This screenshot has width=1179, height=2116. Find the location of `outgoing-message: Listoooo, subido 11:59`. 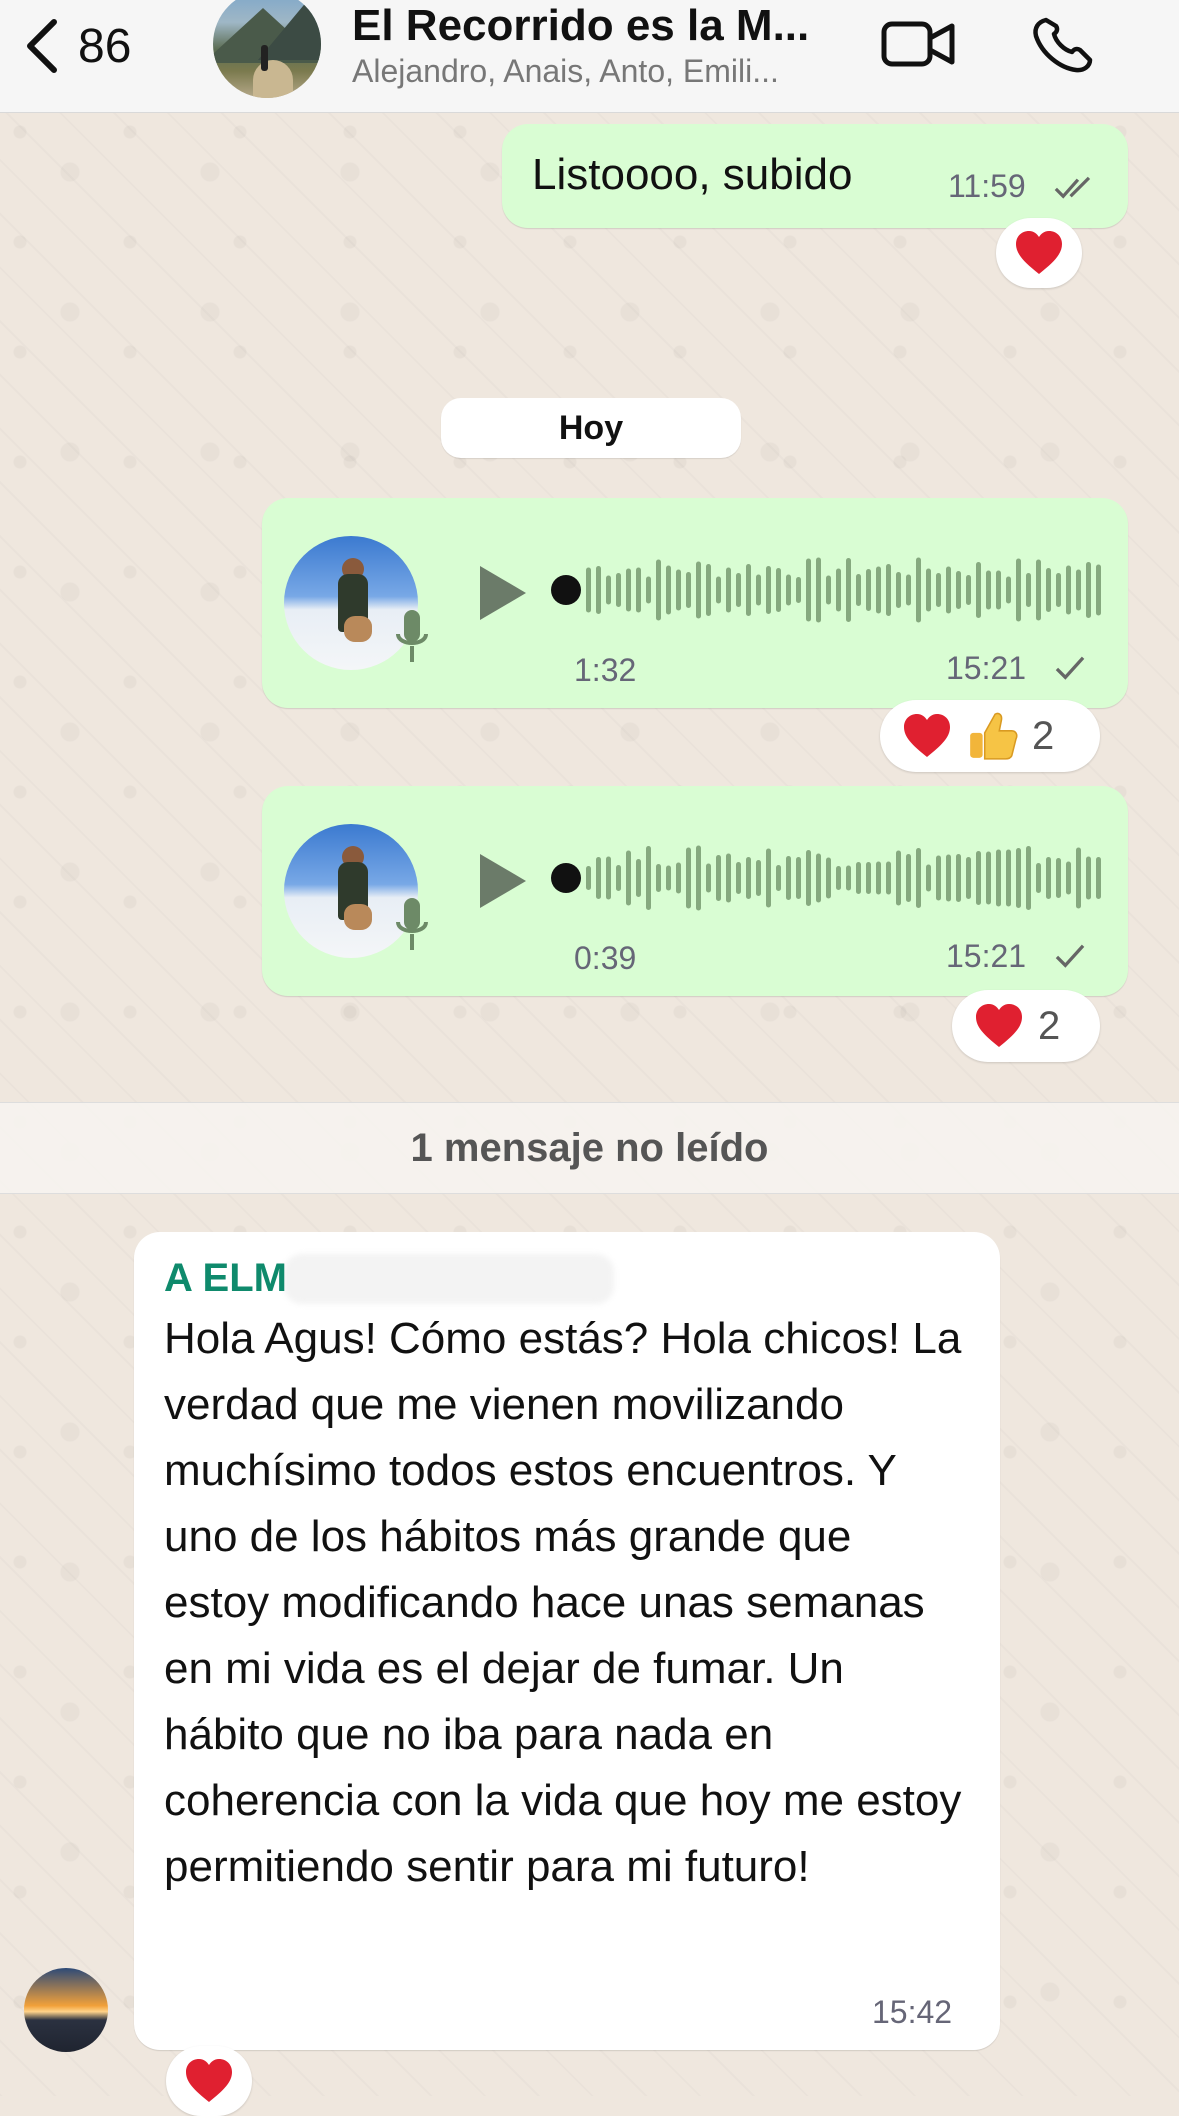

outgoing-message: Listoooo, subido 11:59 is located at coordinates (815, 176).